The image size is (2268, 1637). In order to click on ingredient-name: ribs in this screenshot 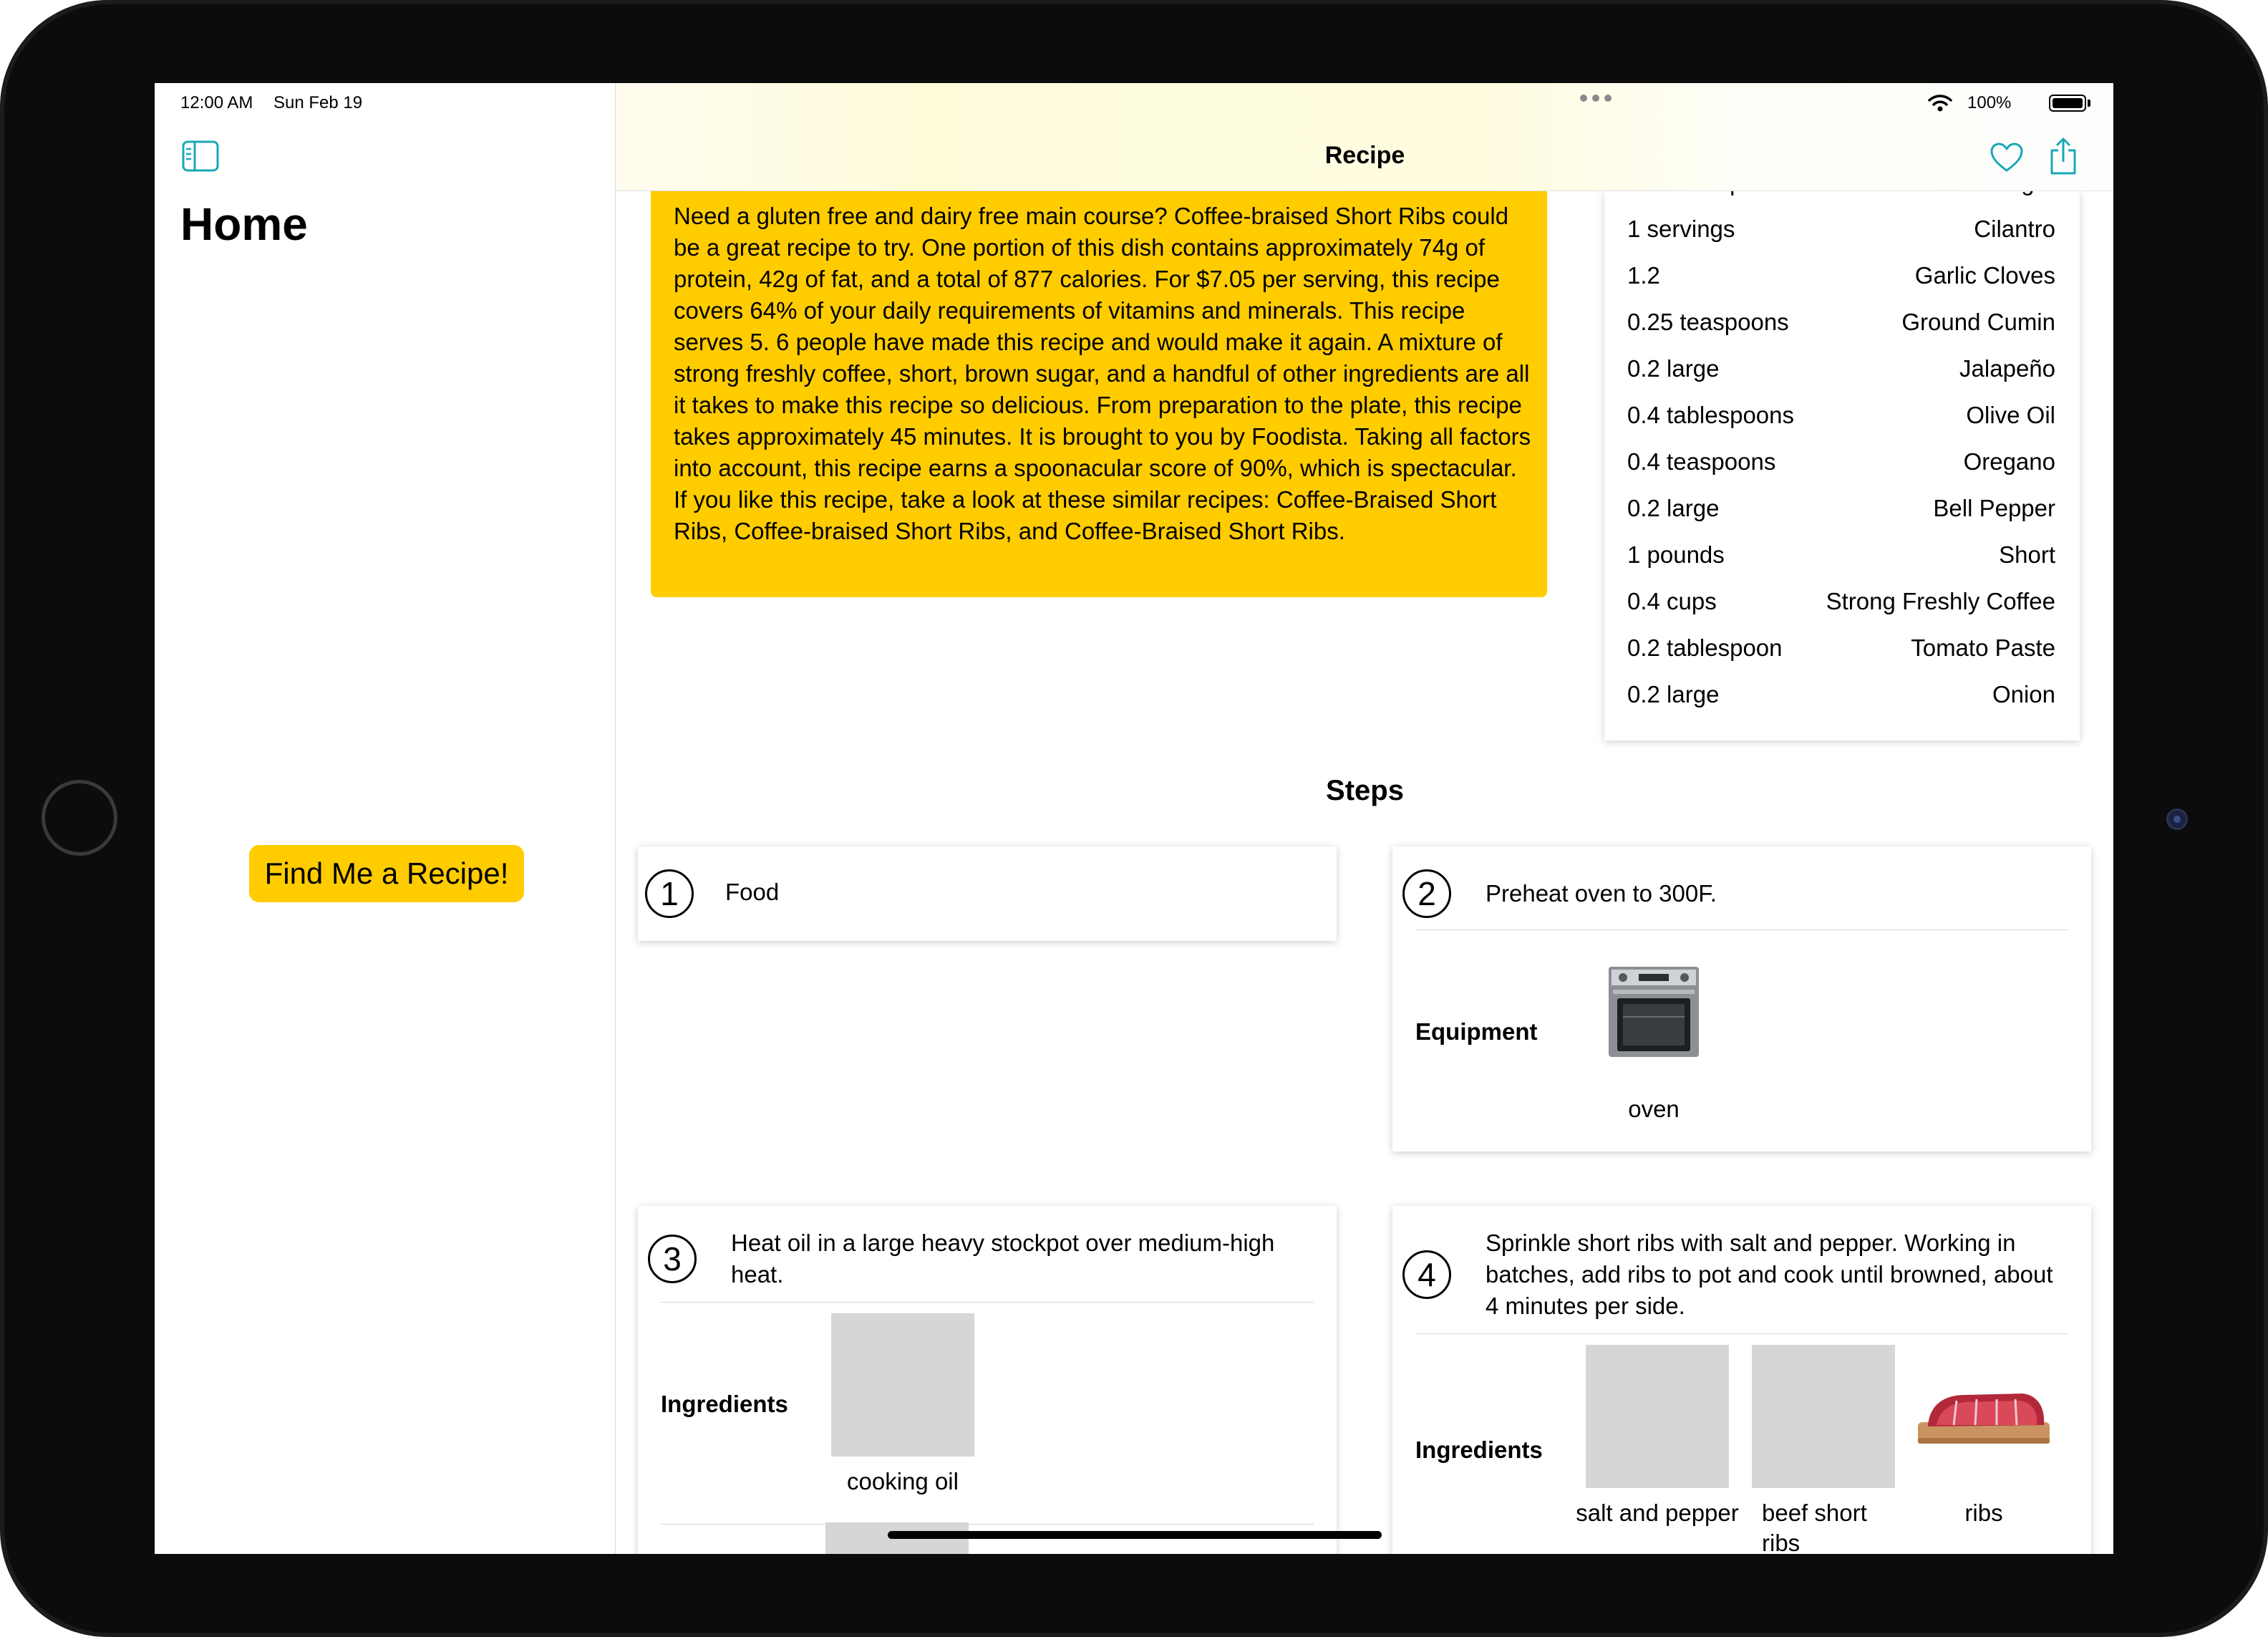, I will do `click(1983, 1513)`.